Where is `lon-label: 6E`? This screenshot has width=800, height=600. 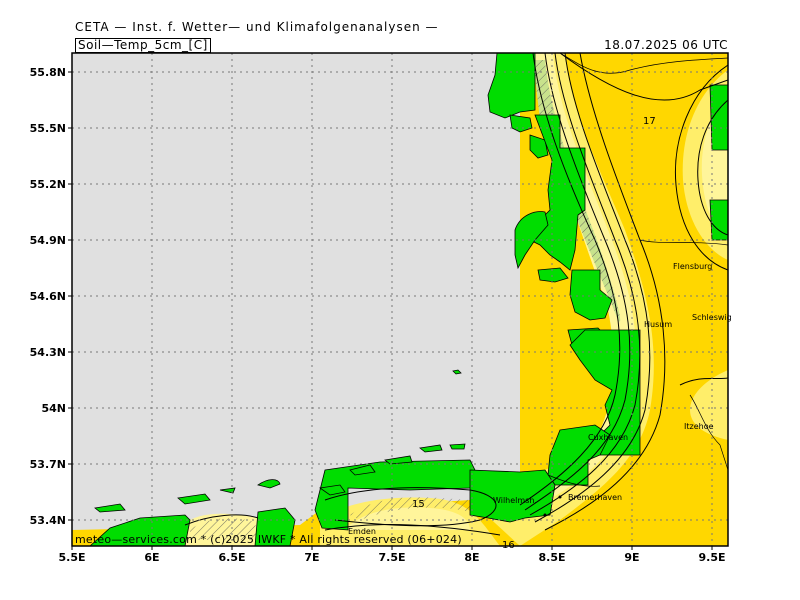
lon-label: 6E is located at coordinates (151, 557).